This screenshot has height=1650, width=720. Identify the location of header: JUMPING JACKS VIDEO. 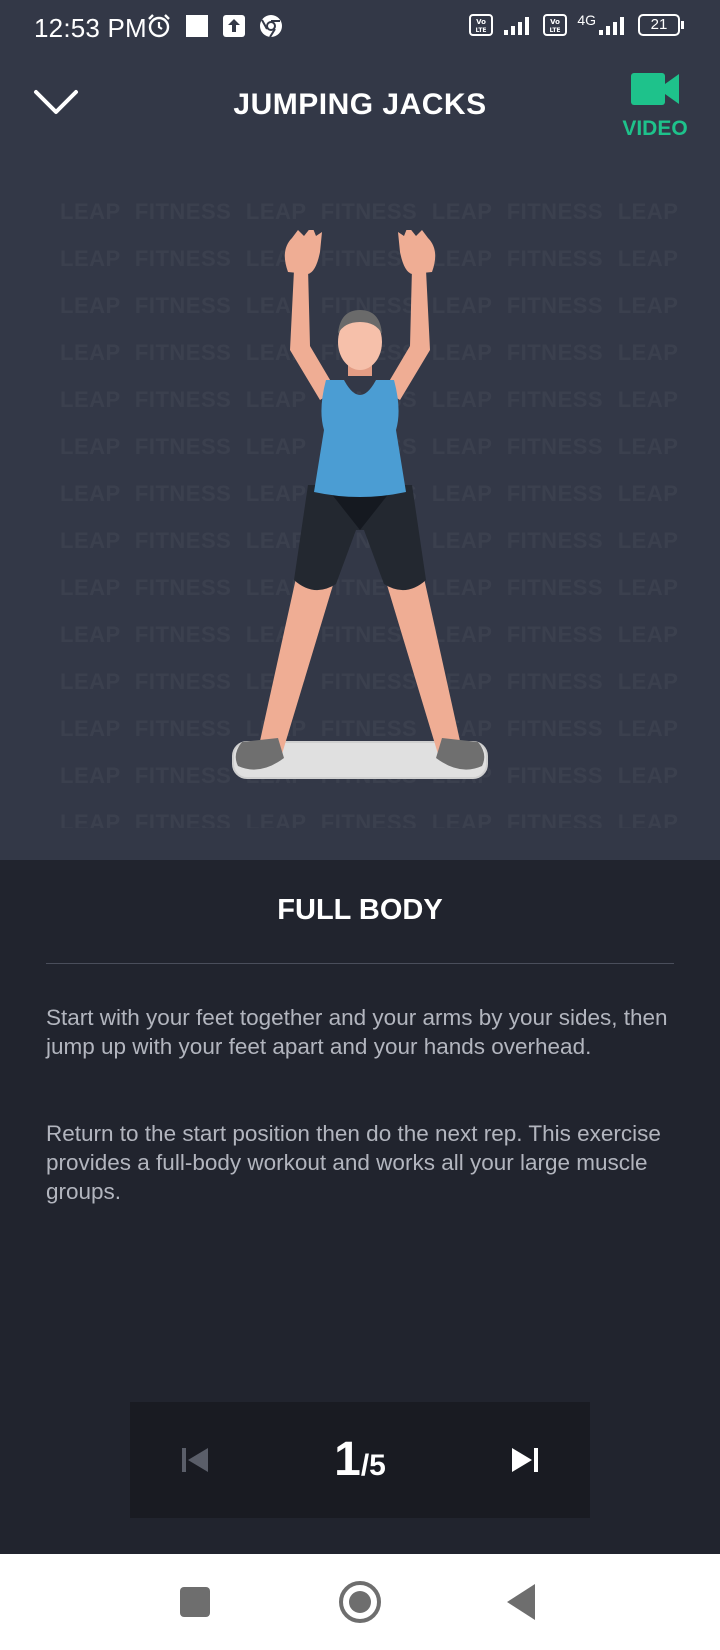
(360, 110).